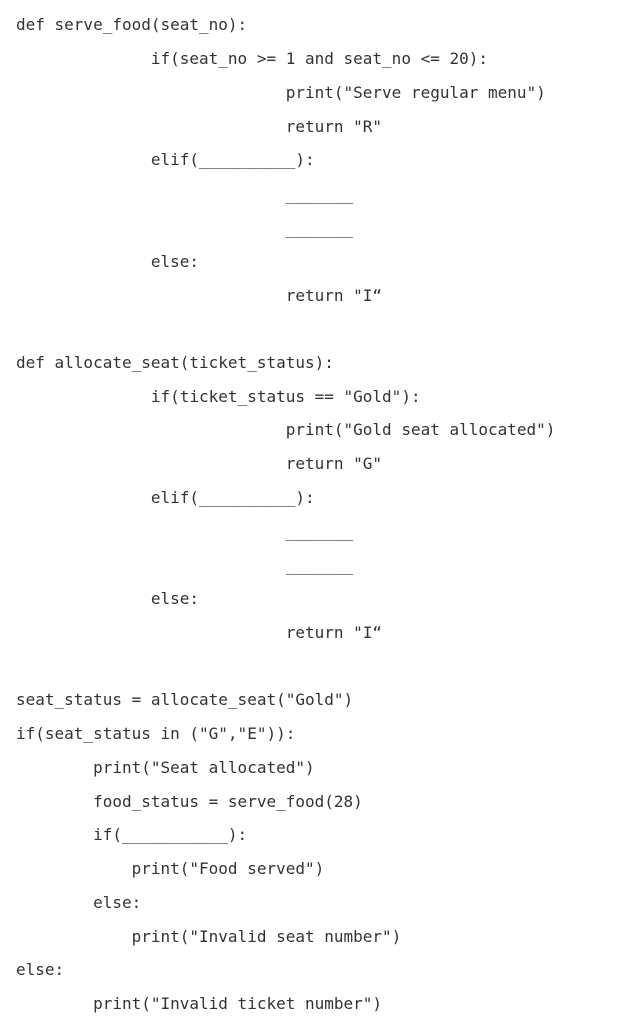 This screenshot has height=1033, width=627. What do you see at coordinates (209, 936) in the screenshot?
I see `code-line: print("Invalid seat number")` at bounding box center [209, 936].